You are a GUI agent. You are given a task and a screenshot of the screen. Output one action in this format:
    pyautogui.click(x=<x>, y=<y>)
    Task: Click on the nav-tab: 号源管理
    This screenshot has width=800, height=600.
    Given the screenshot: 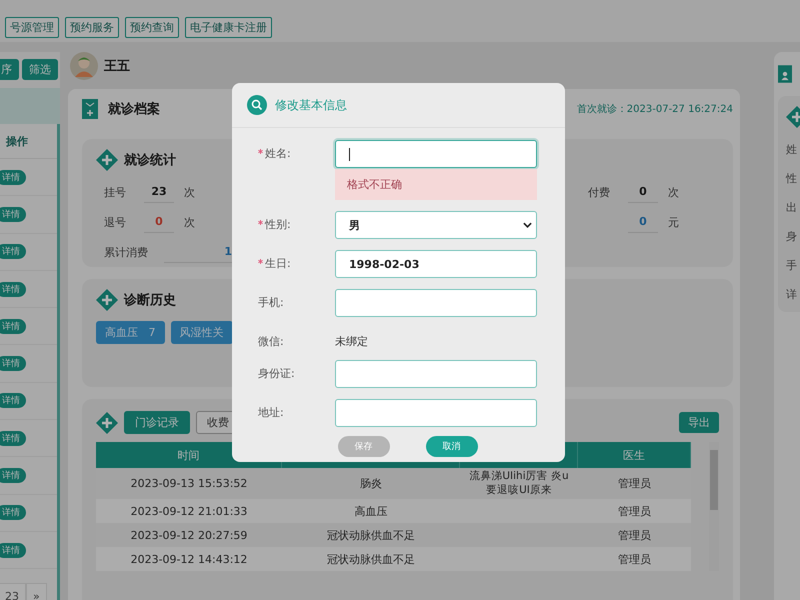 What is the action you would take?
    pyautogui.click(x=32, y=27)
    